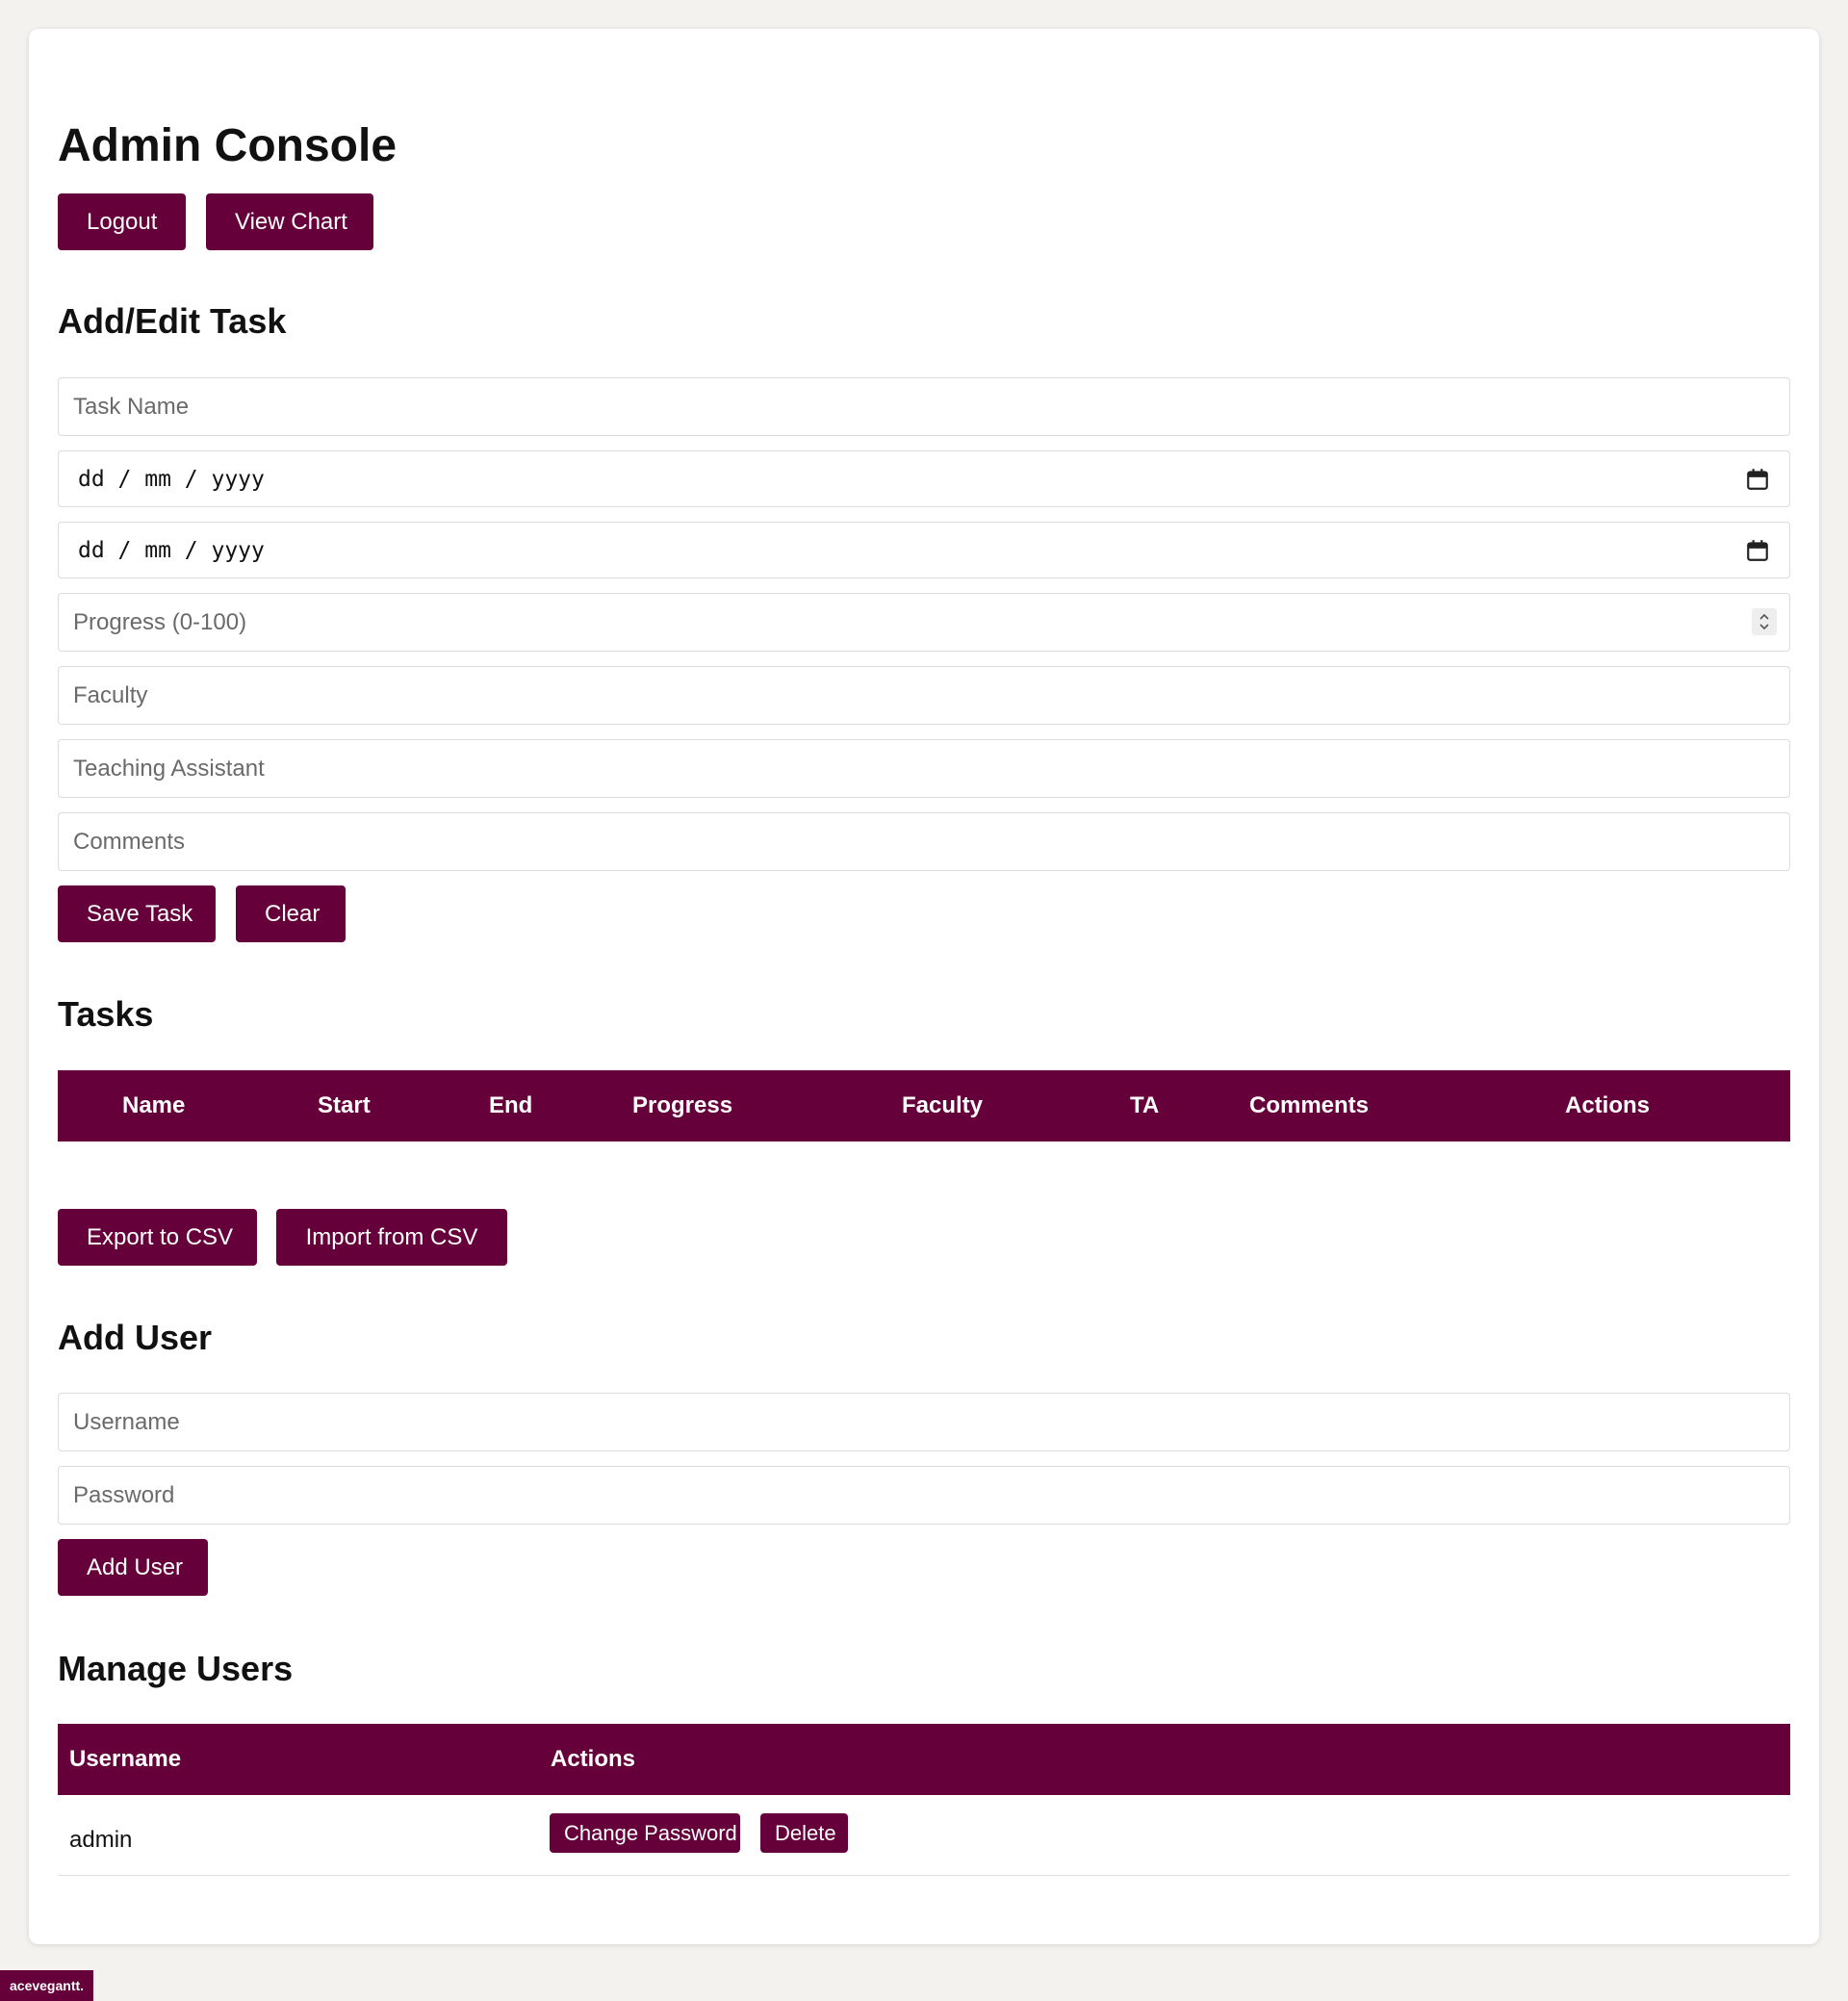  Describe the element at coordinates (804, 1833) in the screenshot. I see `delete-user-button: Delete` at that location.